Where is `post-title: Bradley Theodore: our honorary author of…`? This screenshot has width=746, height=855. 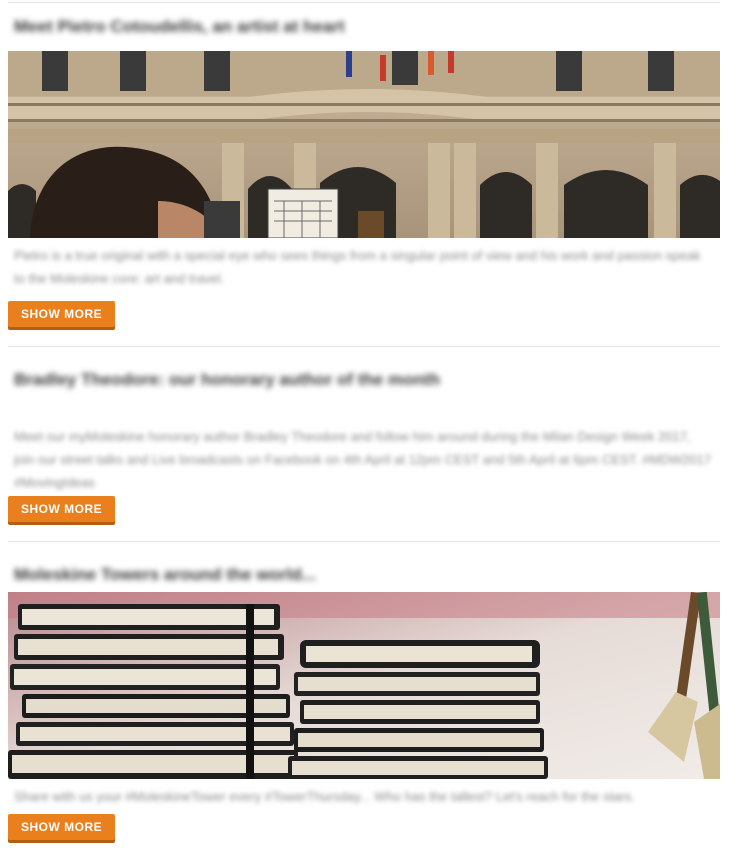
post-title: Bradley Theodore: our honorary author of… is located at coordinates (364, 378).